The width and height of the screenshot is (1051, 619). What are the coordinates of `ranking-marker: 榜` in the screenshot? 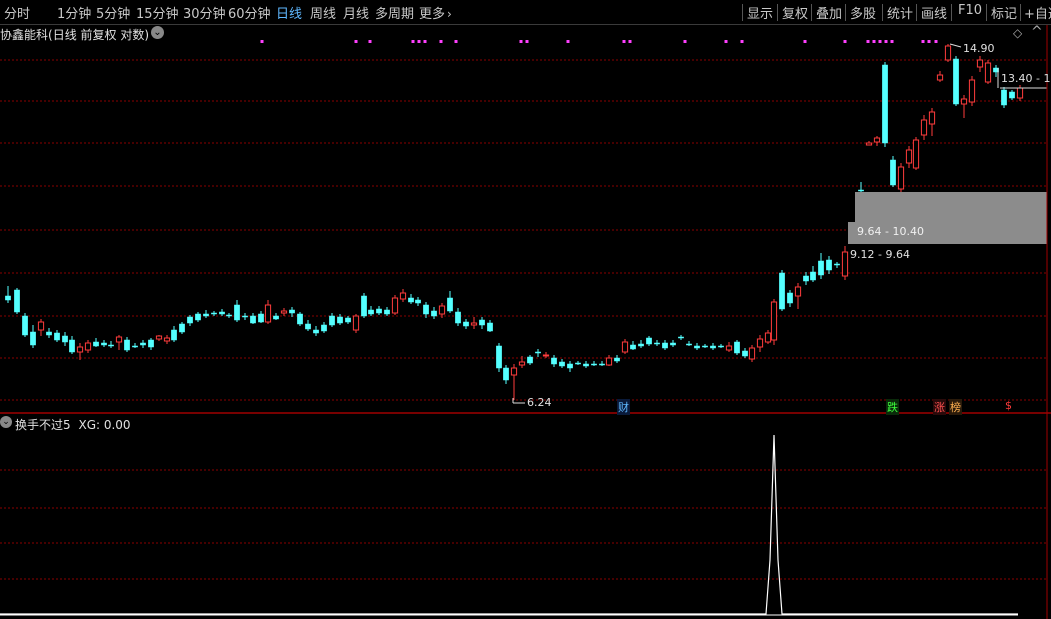 It's located at (955, 407).